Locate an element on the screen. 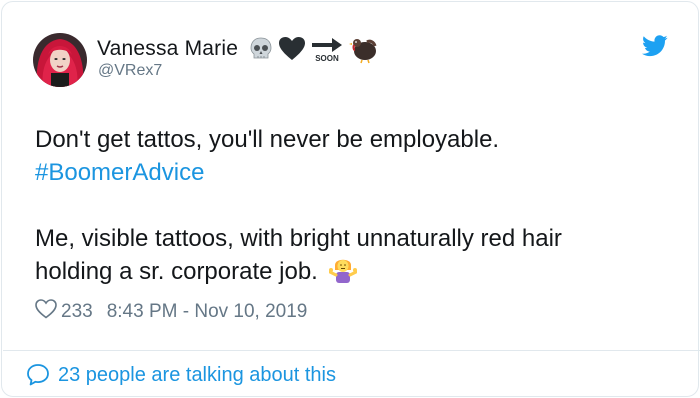 The image size is (700, 398). tweet-timestamp: 8:43 PM - Nov 10, 2019 is located at coordinates (207, 312).